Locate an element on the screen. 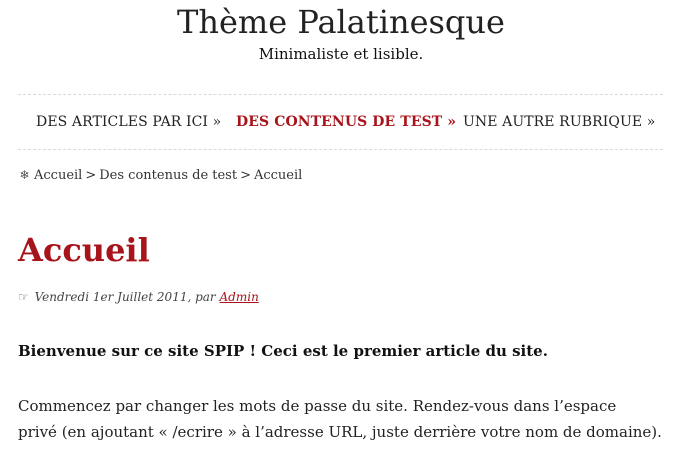 This screenshot has height=451, width=682. breadcrumb-item-contenus-de-test: Des contenus de test is located at coordinates (168, 175).